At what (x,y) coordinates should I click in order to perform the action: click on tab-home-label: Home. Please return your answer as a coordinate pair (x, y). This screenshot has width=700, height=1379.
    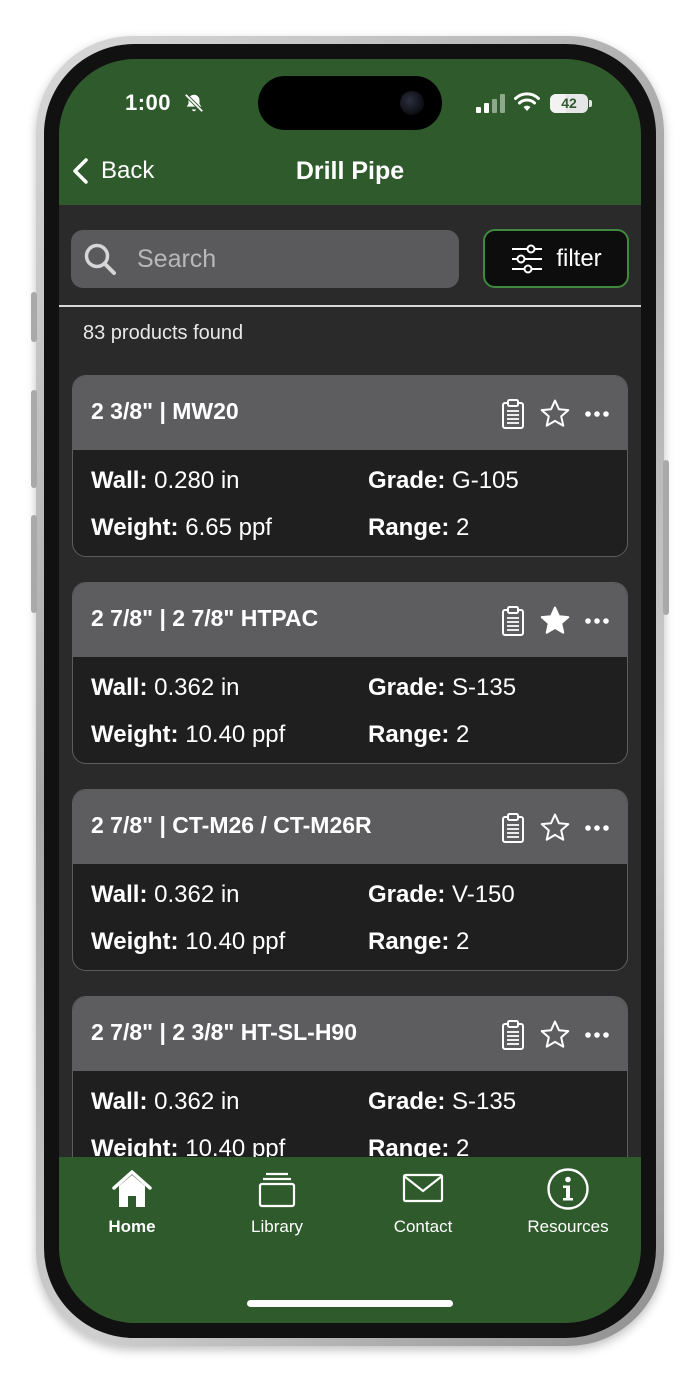
    Looking at the image, I should click on (132, 1226).